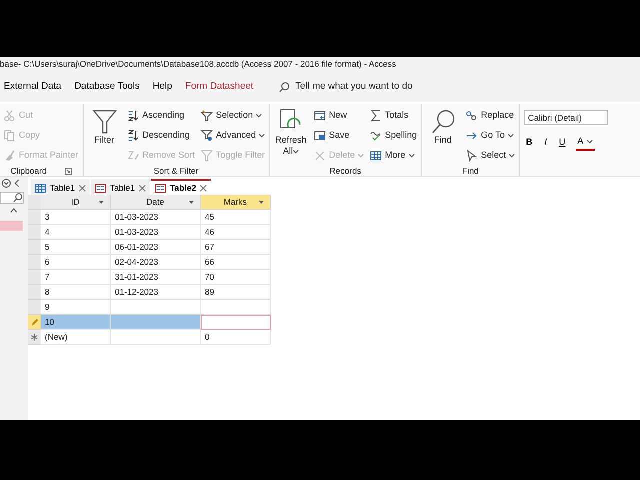  What do you see at coordinates (207, 136) in the screenshot?
I see `advanced-filter-icon` at bounding box center [207, 136].